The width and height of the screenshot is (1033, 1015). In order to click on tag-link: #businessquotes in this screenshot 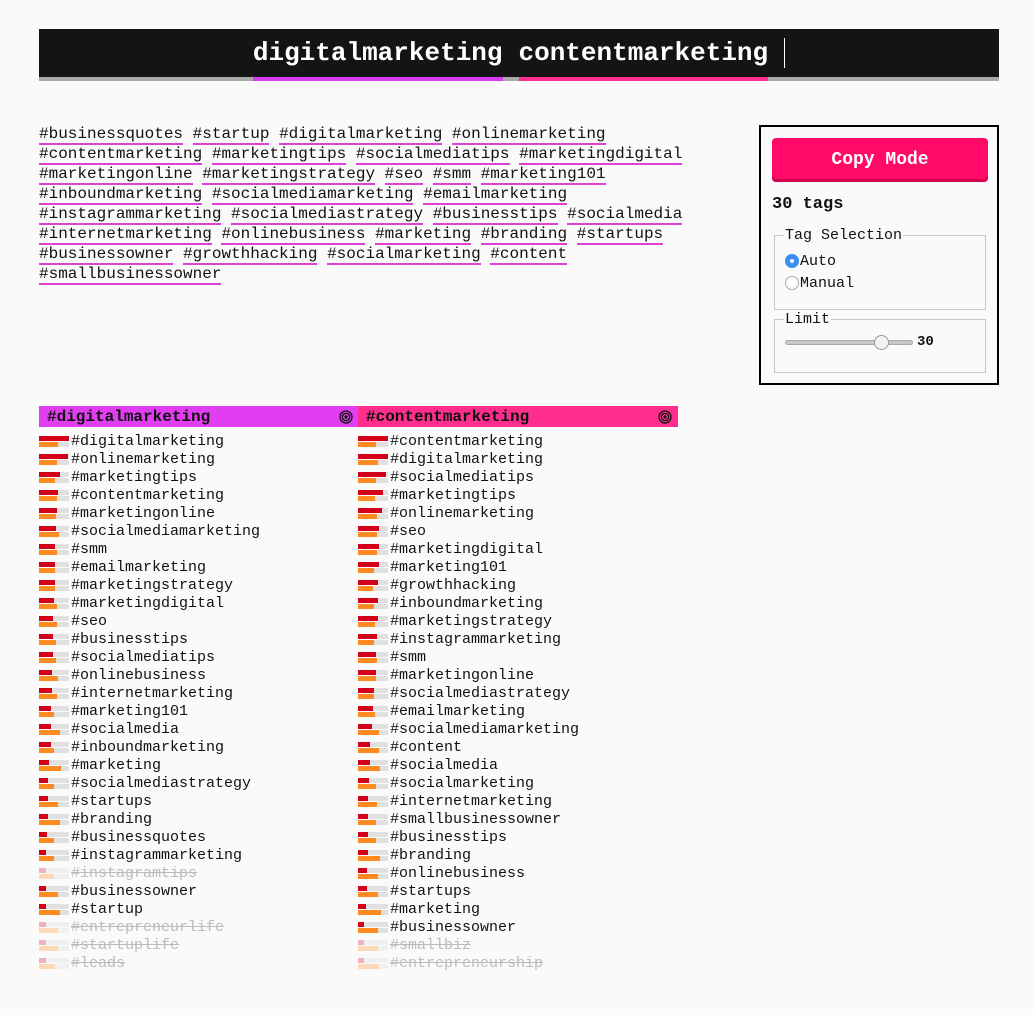, I will do `click(111, 135)`.